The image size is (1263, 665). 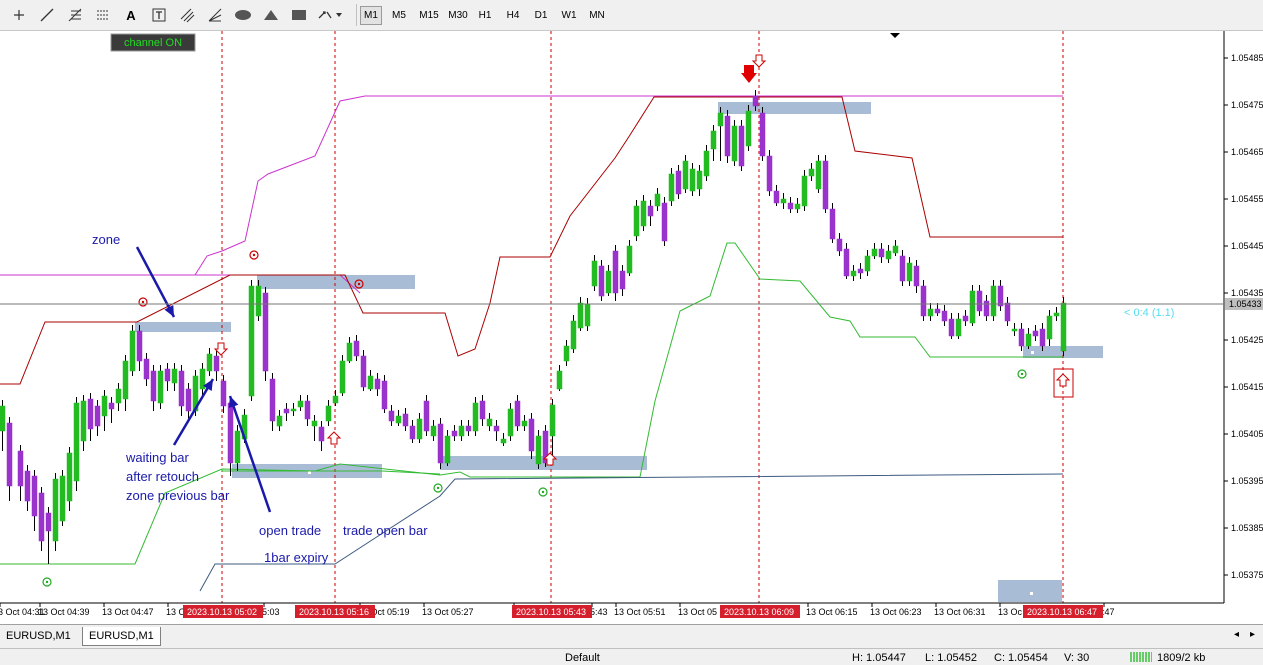 What do you see at coordinates (582, 658) in the screenshot?
I see `status-profile: Default` at bounding box center [582, 658].